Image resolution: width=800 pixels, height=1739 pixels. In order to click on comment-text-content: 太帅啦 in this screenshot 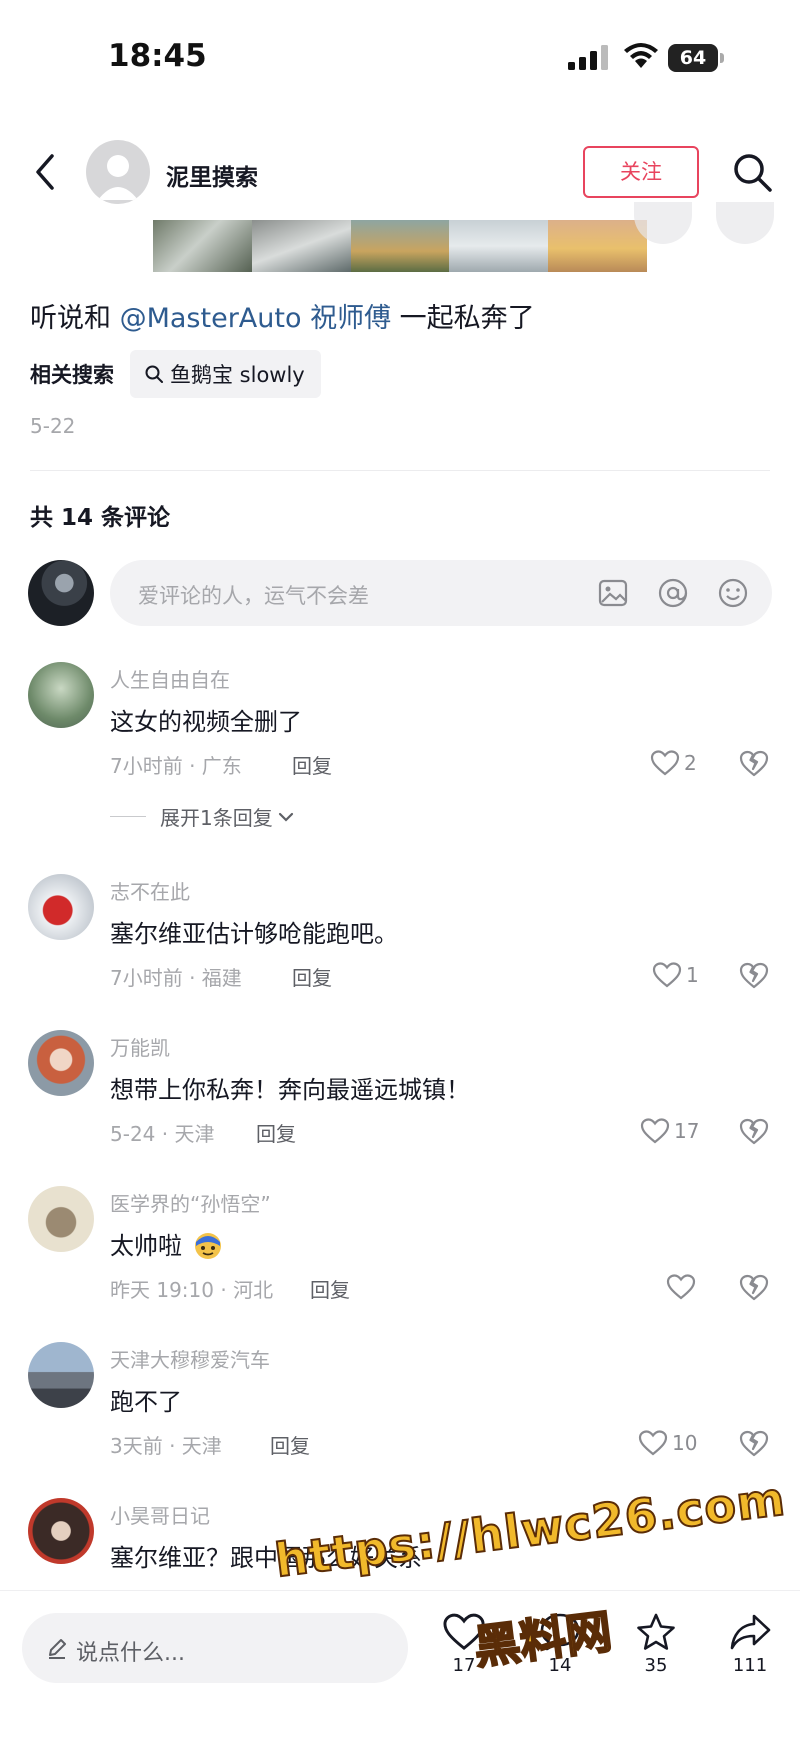, I will do `click(146, 1246)`.